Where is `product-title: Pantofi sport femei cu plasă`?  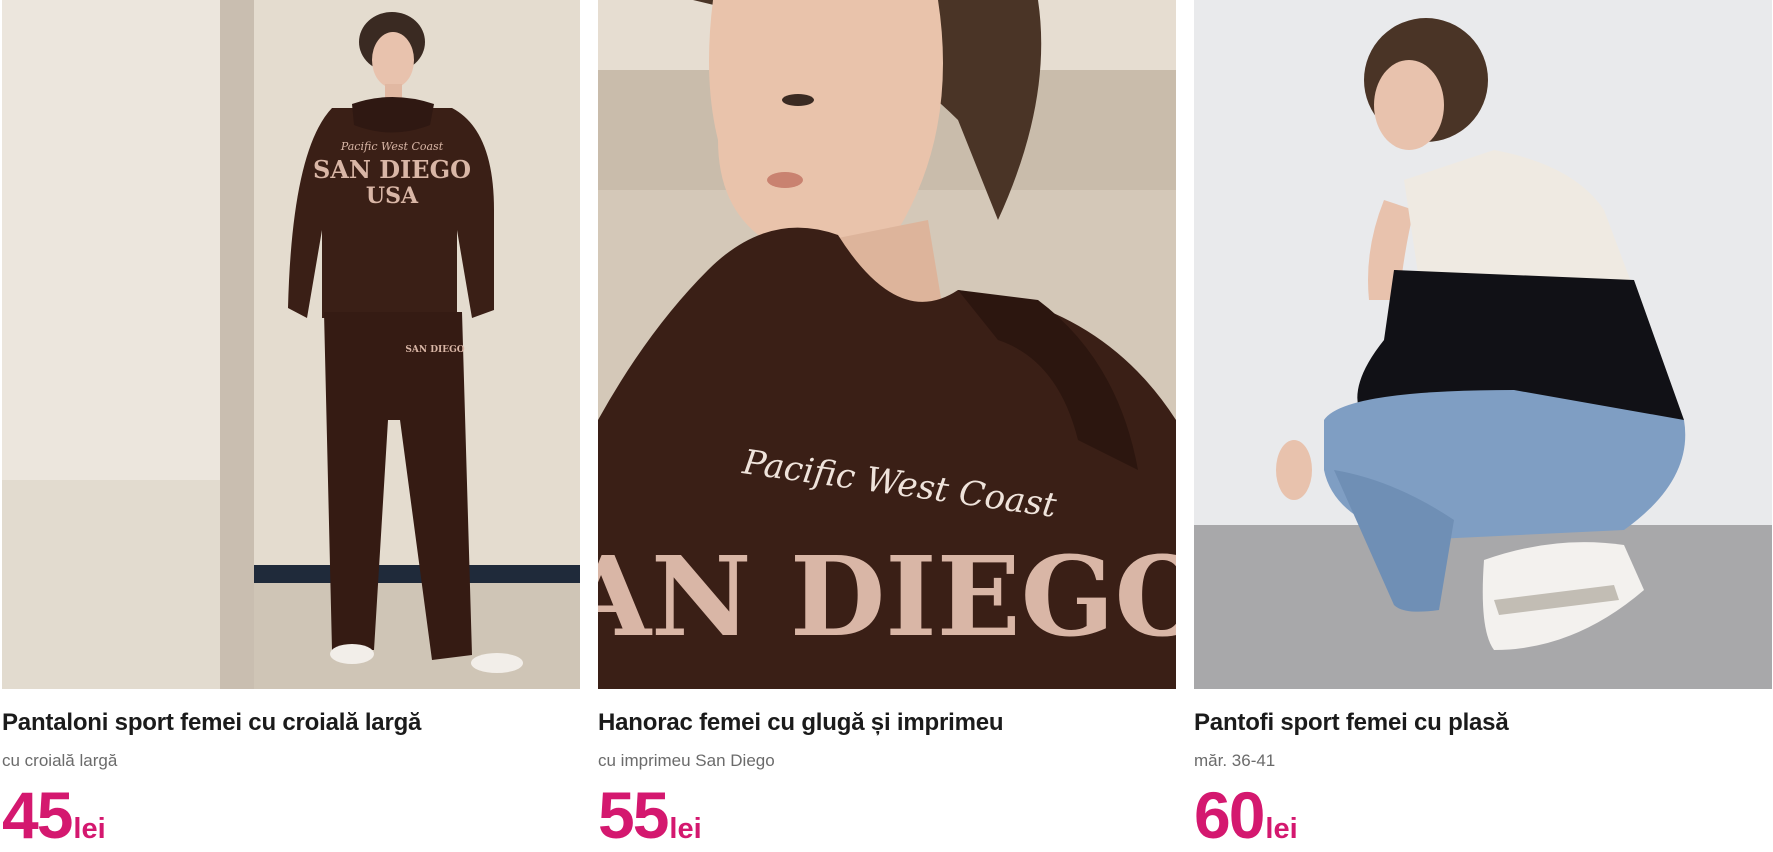
product-title: Pantofi sport femei cu plasă is located at coordinates (1483, 723).